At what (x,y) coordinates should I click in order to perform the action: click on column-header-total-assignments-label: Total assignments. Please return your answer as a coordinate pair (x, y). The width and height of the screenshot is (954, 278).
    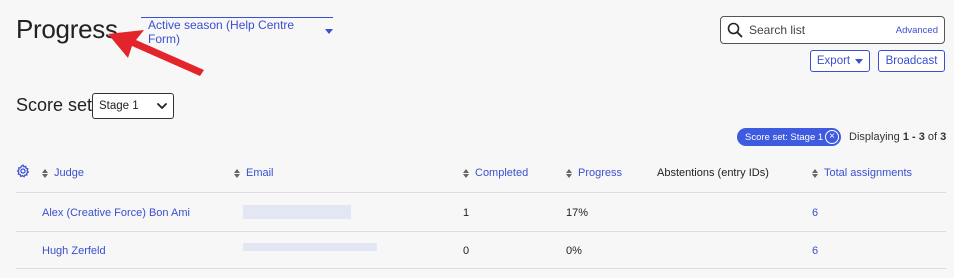
    Looking at the image, I should click on (868, 173).